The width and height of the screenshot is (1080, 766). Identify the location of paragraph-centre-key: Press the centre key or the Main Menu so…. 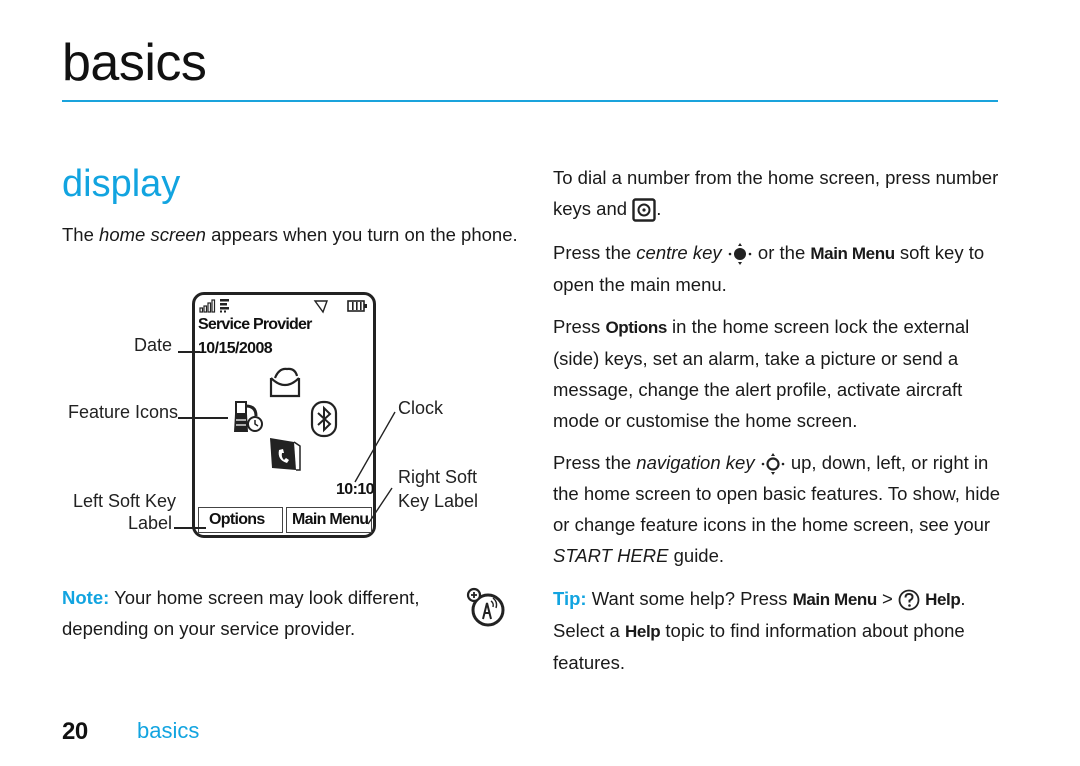
(778, 268).